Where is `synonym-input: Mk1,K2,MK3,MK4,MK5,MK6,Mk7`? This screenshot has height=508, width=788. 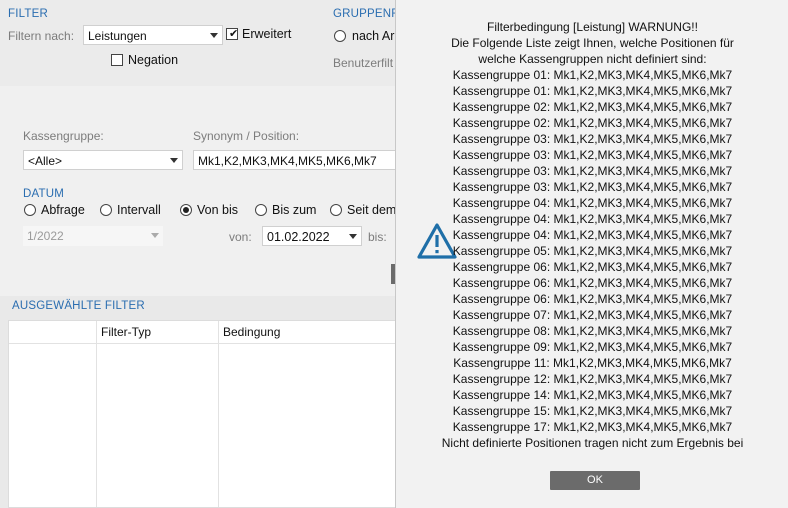 synonym-input: Mk1,K2,MK3,MK4,MK5,MK6,Mk7 is located at coordinates (295, 160).